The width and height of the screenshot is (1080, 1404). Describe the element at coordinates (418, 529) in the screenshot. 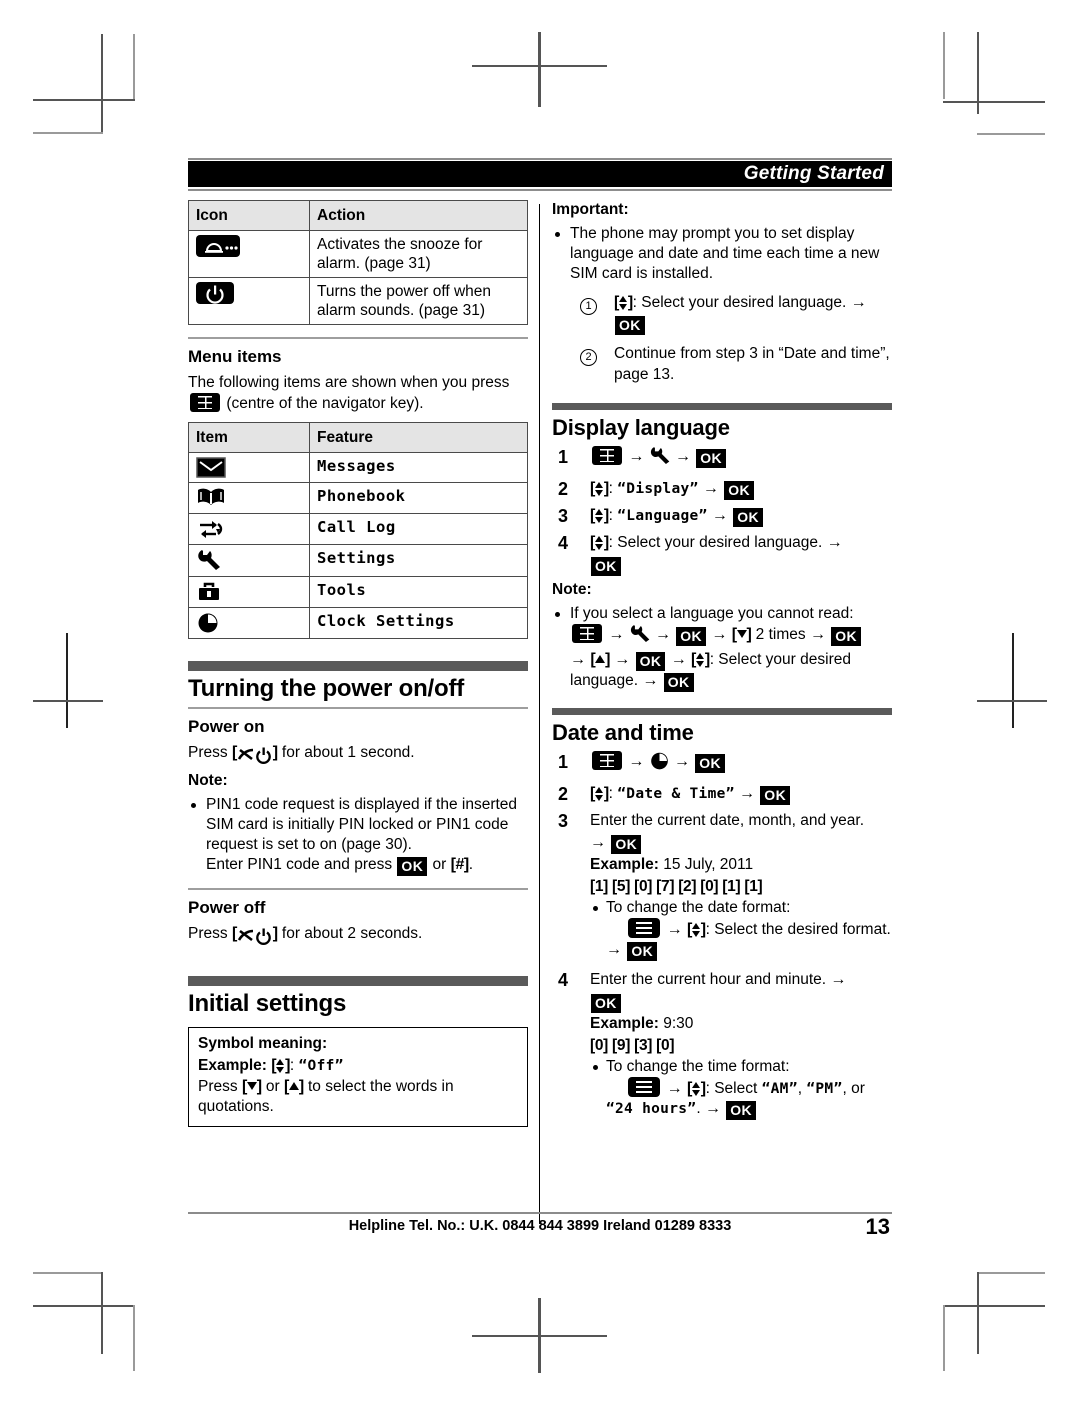

I see `feature-cell: Call Log` at that location.